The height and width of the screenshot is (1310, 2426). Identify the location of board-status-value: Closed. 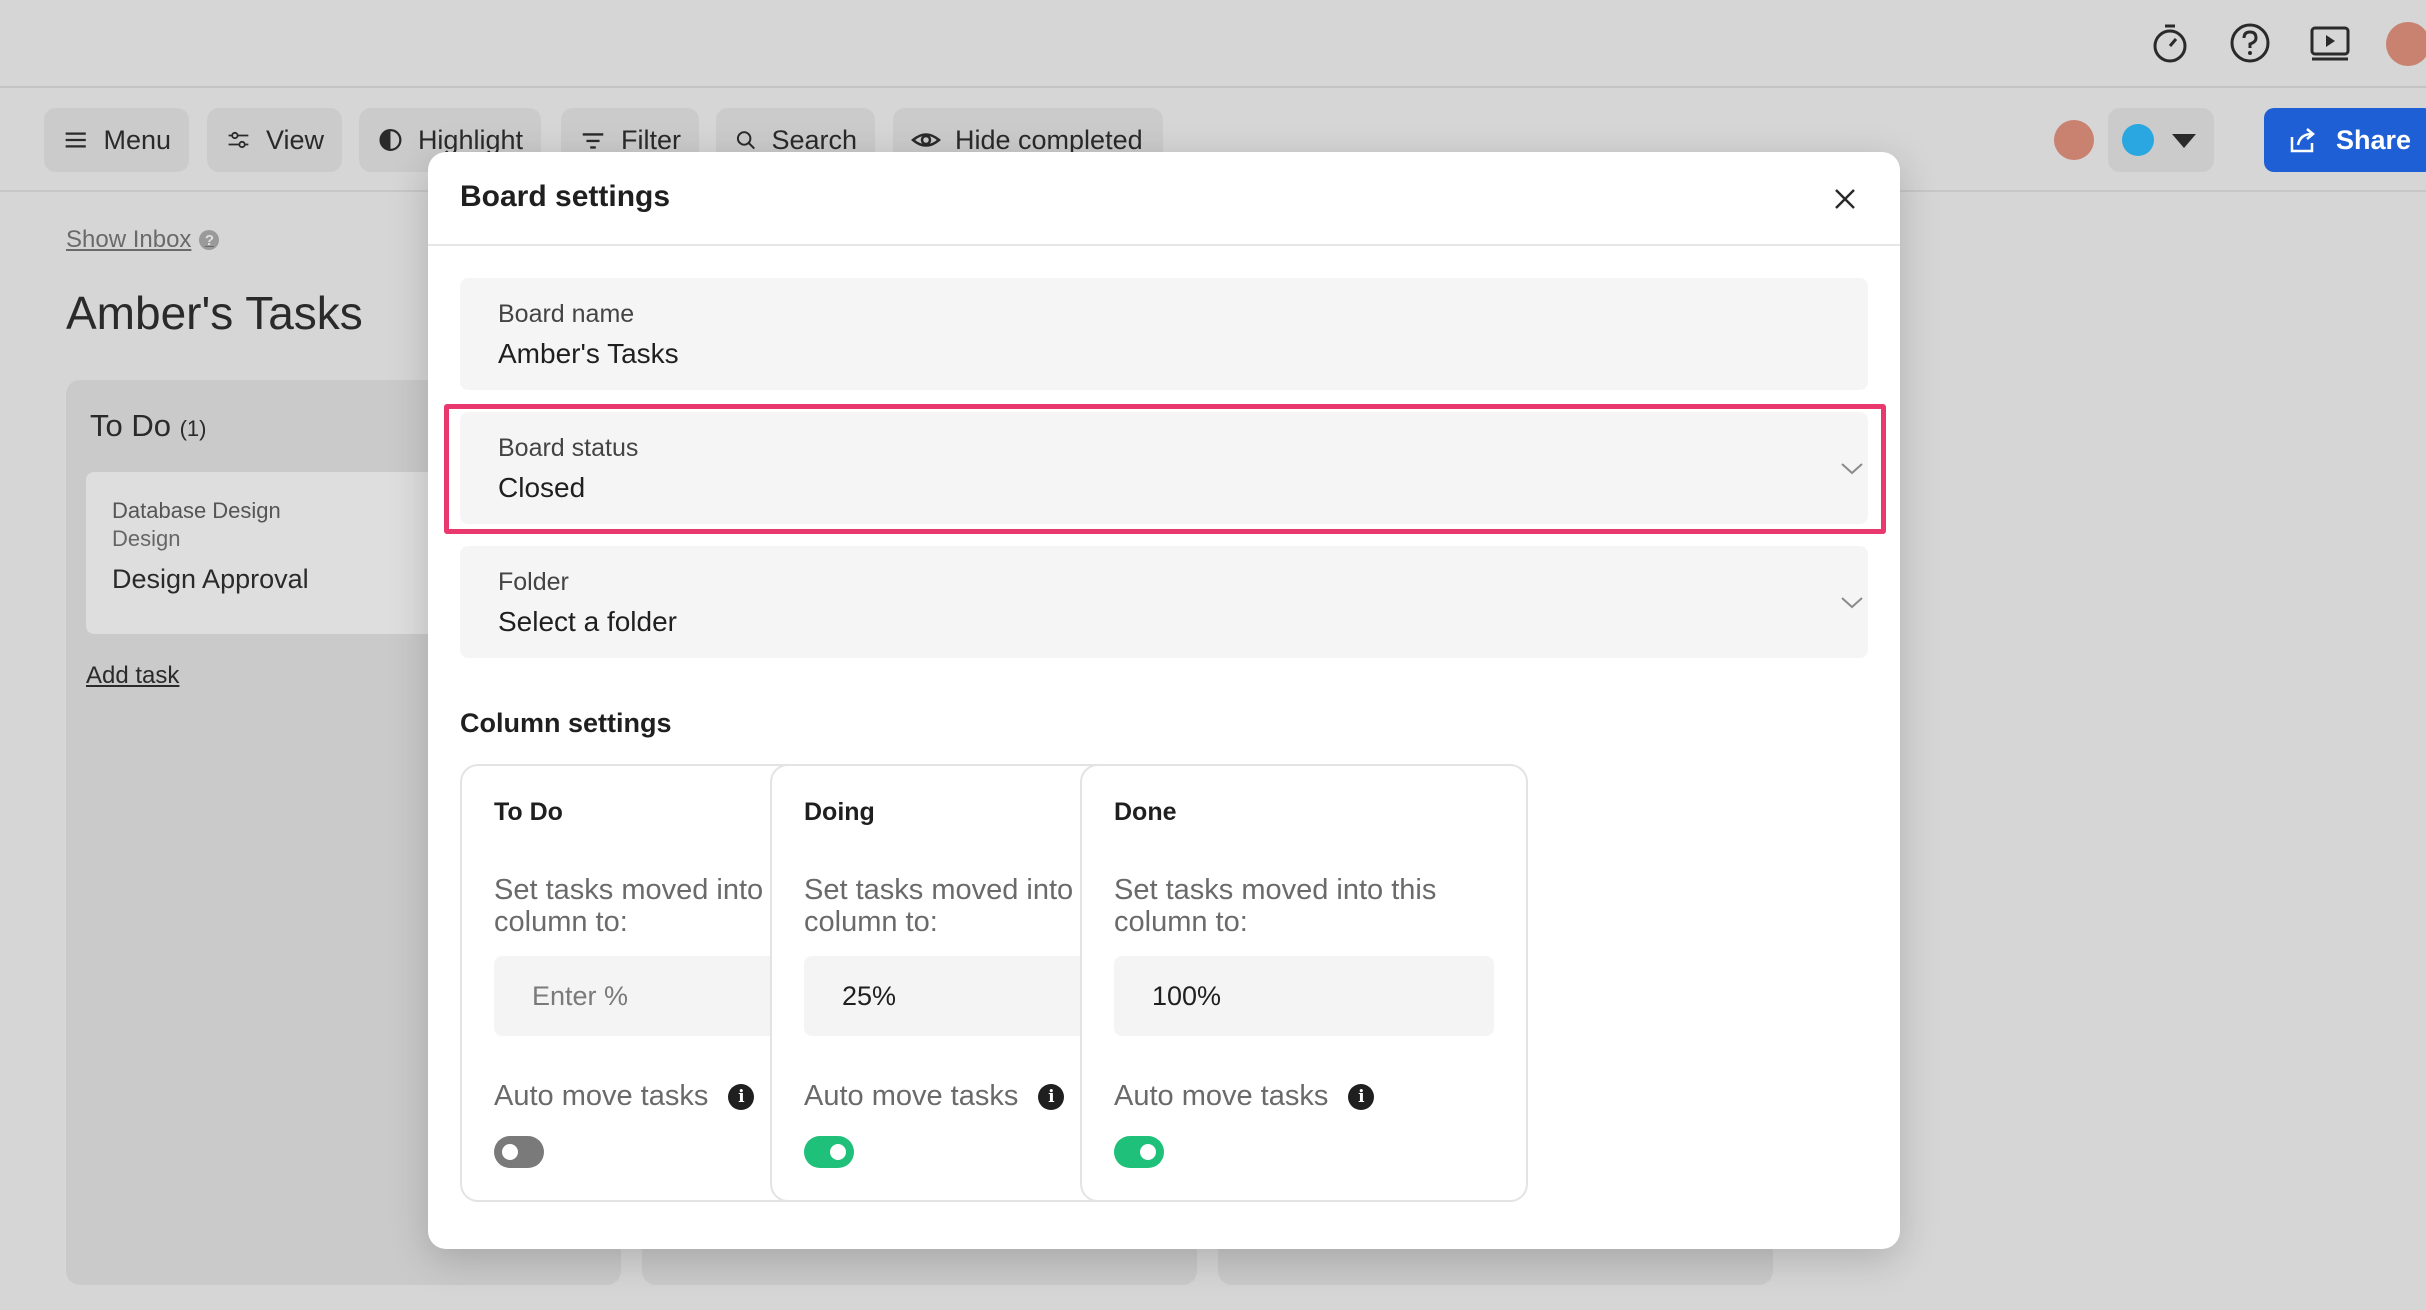
(542, 487).